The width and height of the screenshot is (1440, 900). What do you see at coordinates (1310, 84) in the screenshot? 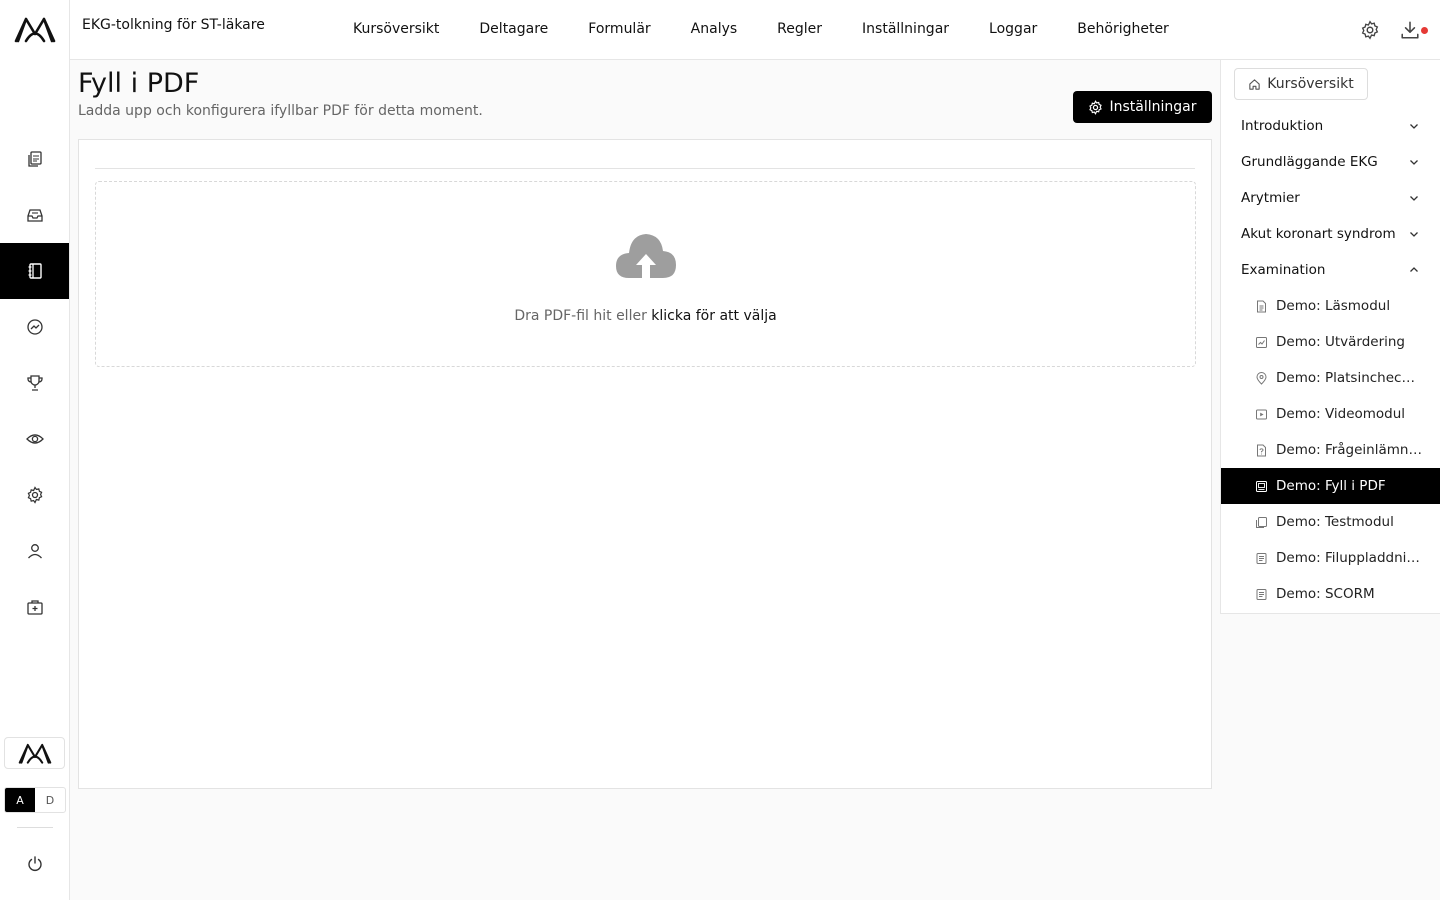
I see `course-overview-label: Kursöversikt` at bounding box center [1310, 84].